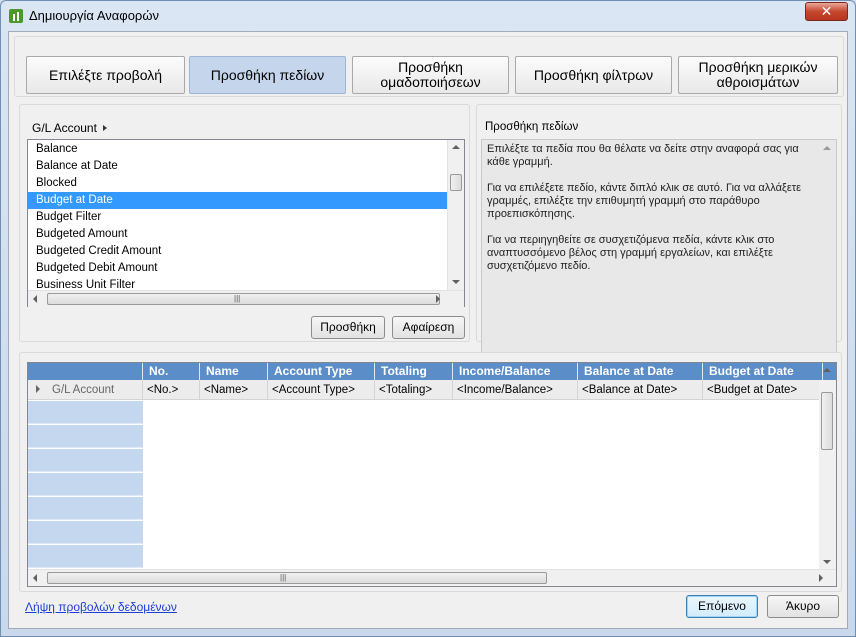 This screenshot has height=637, width=856. Describe the element at coordinates (105, 75) in the screenshot. I see `tab-select-view: Επιλέξτε προβολή` at that location.